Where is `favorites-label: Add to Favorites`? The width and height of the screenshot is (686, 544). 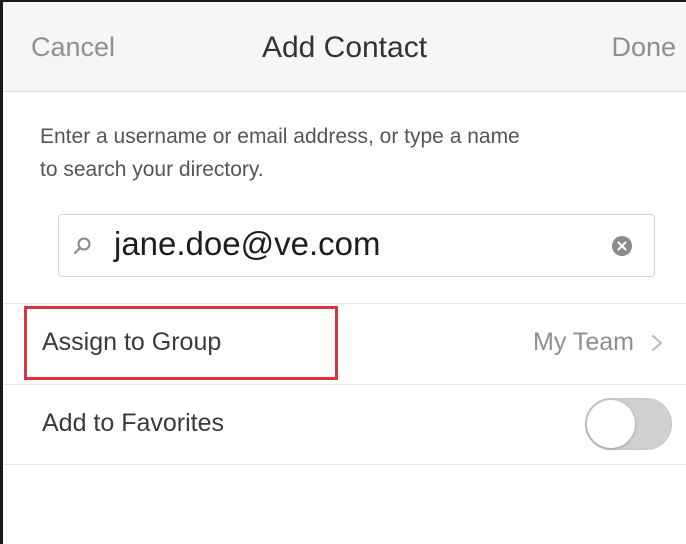 favorites-label: Add to Favorites is located at coordinates (133, 423).